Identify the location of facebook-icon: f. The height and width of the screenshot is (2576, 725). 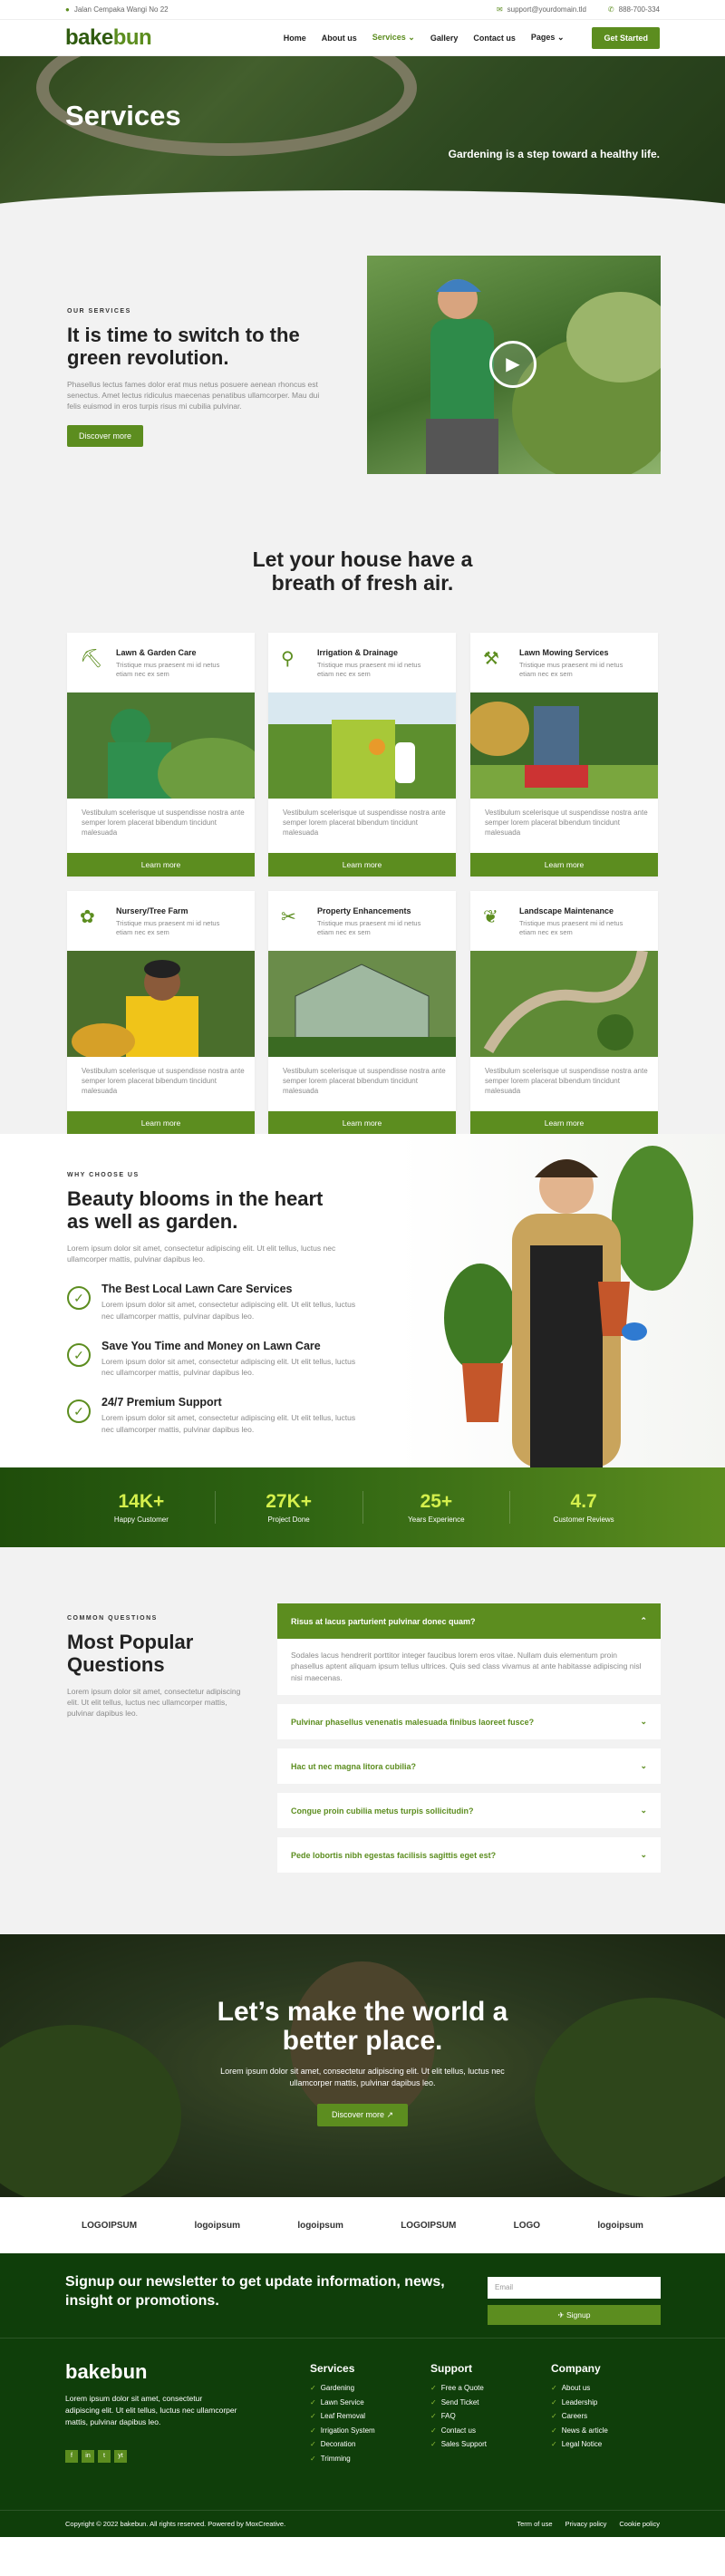
(71, 2456).